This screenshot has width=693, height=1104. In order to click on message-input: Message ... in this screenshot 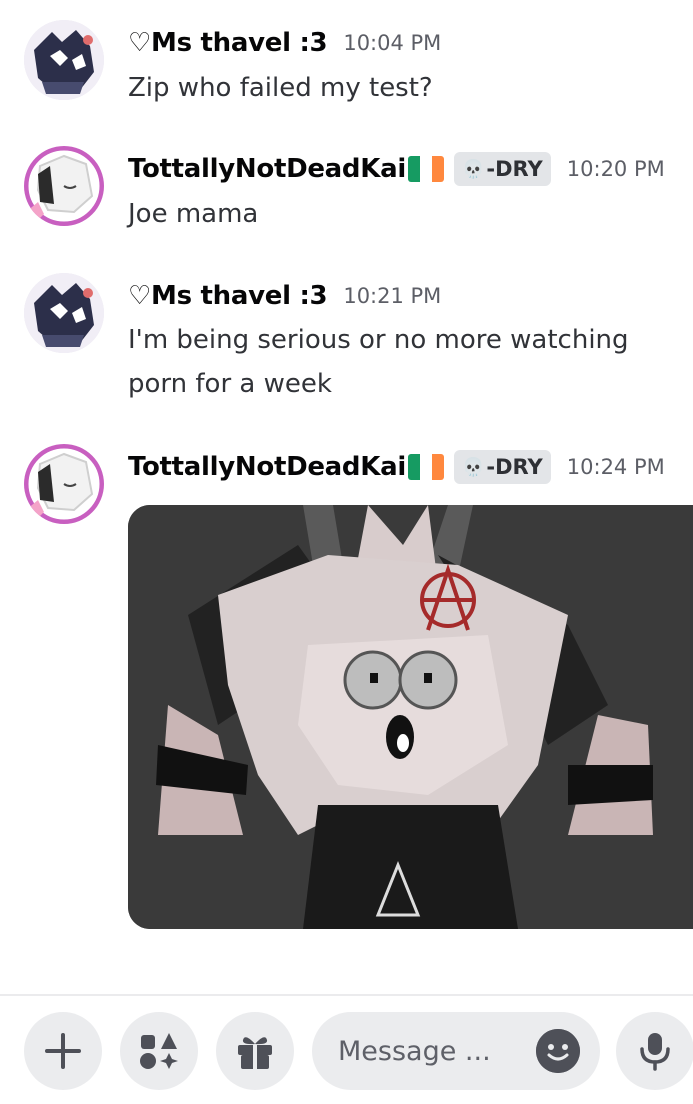, I will do `click(456, 1051)`.